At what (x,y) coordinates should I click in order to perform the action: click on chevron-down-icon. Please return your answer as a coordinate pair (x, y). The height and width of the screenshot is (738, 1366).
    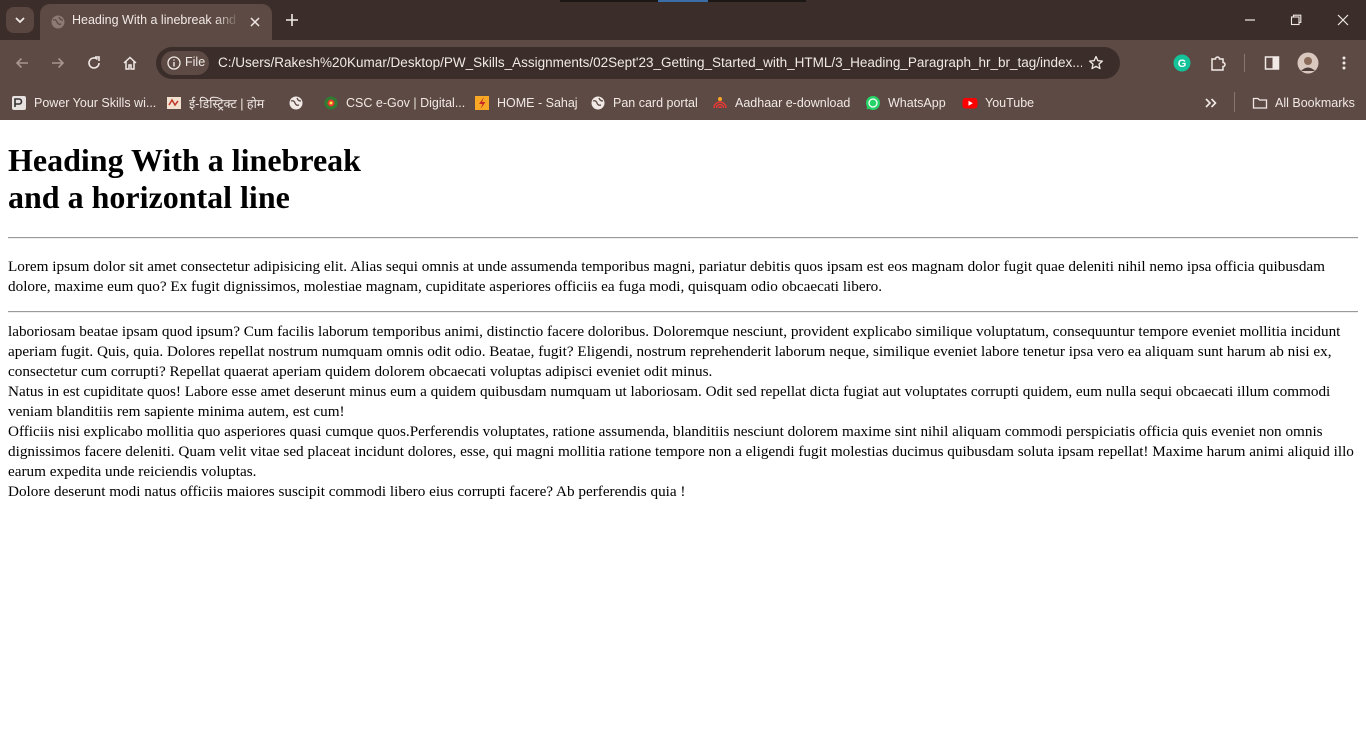
    Looking at the image, I should click on (20, 20).